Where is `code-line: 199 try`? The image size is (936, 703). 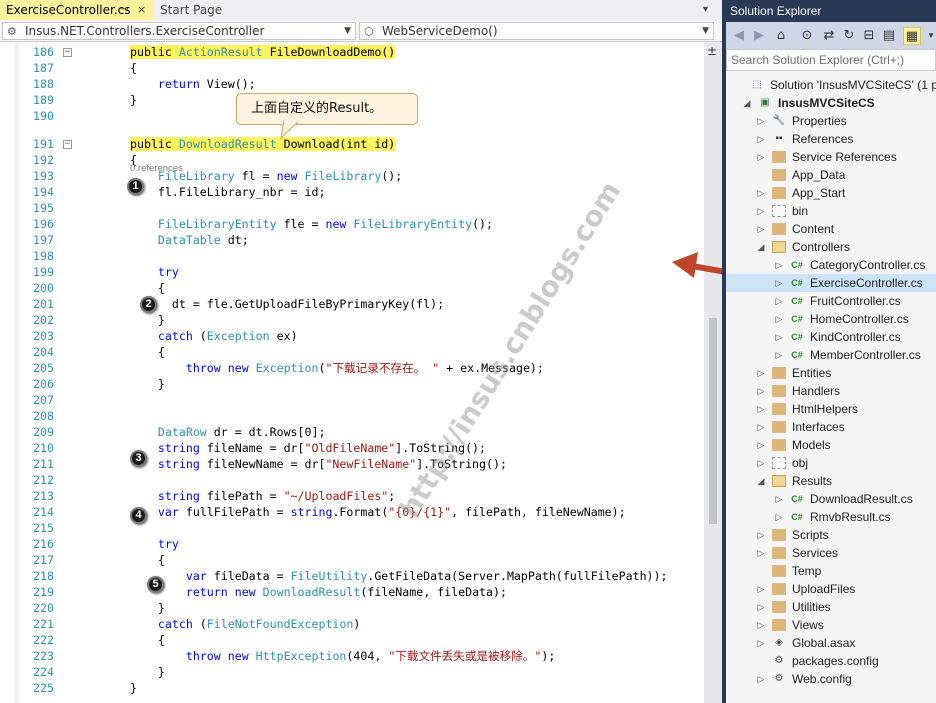 code-line: 199 try is located at coordinates (352, 272).